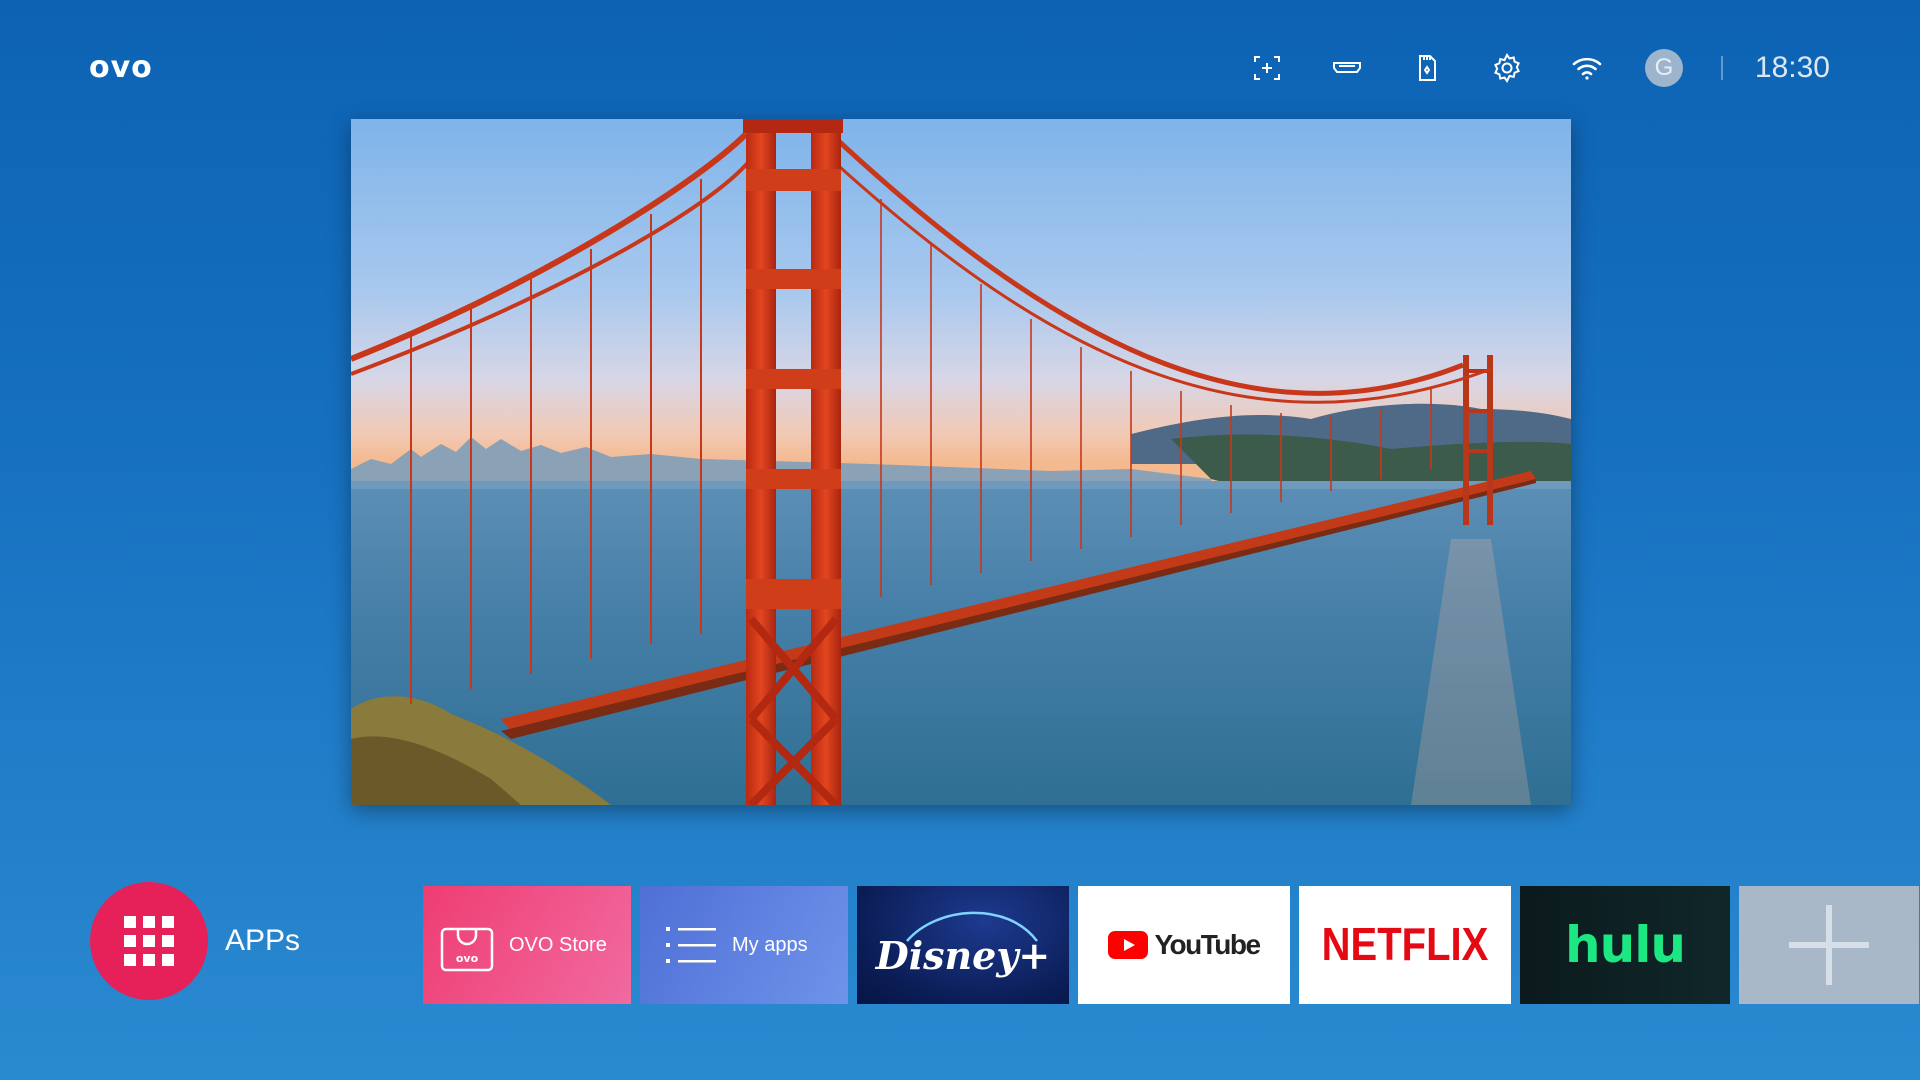  I want to click on plus-icon, so click(1829, 945).